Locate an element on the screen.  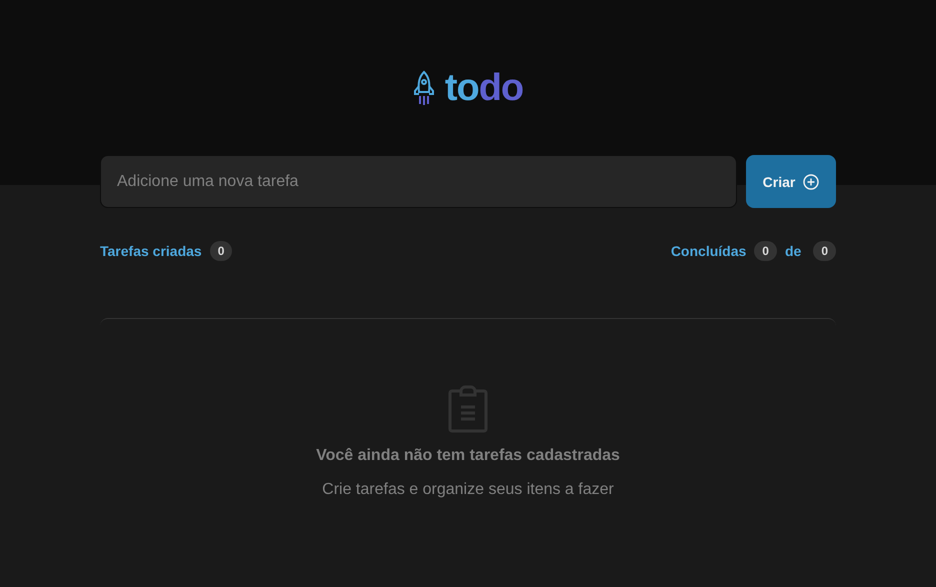
created-label: Tarefas criadas is located at coordinates (151, 251).